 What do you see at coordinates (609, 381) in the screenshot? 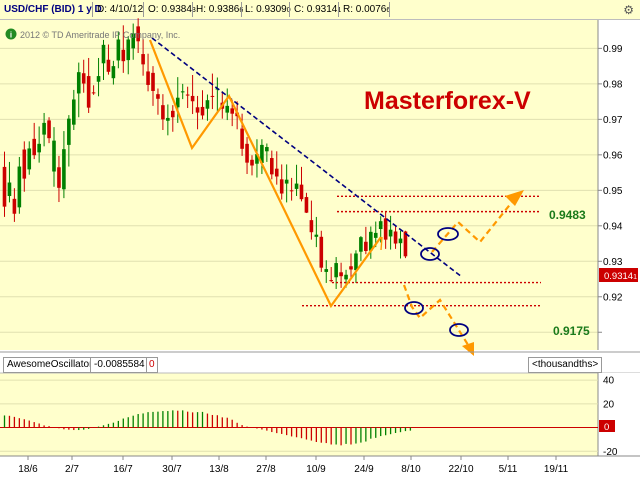
I see `osc-tick-label: 40` at bounding box center [609, 381].